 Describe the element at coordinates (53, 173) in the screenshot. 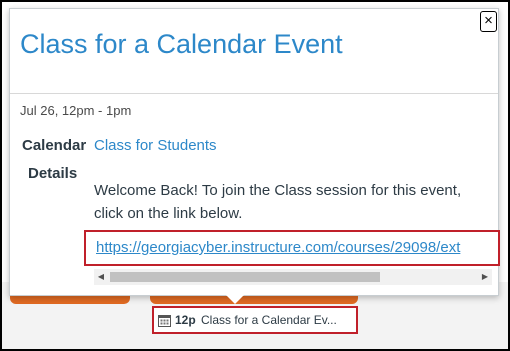

I see `details-label: Details` at that location.